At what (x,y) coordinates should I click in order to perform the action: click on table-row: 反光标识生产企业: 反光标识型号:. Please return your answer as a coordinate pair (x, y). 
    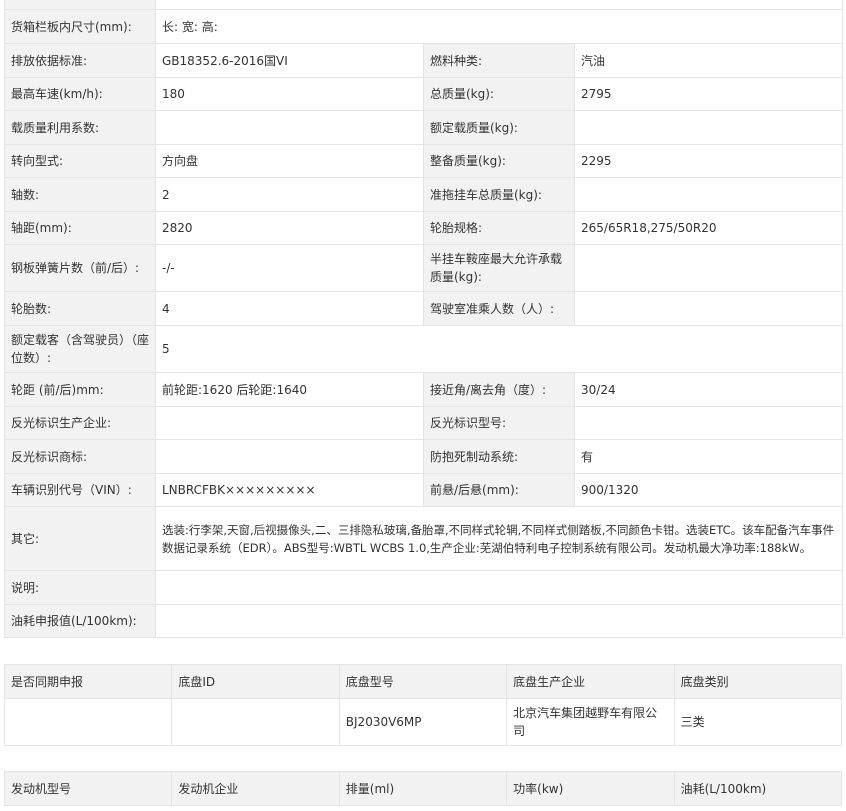
    Looking at the image, I should click on (424, 423).